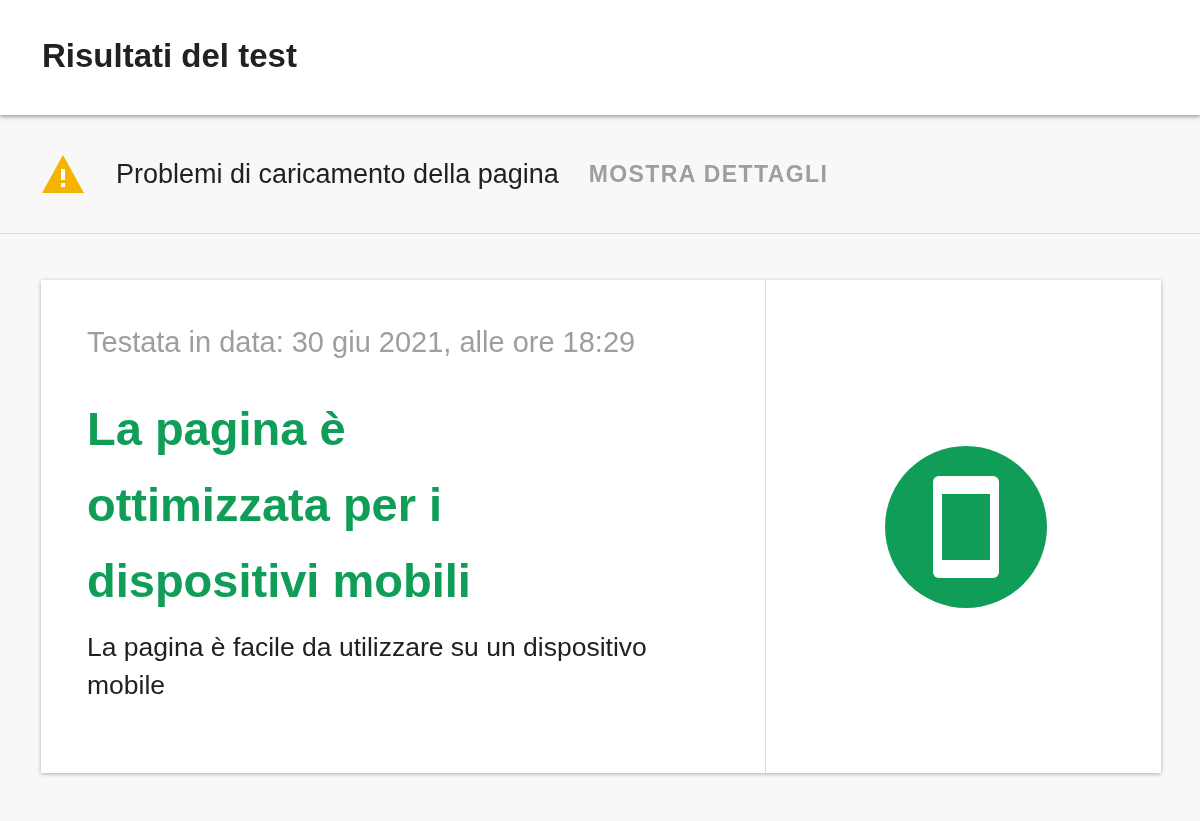 The height and width of the screenshot is (821, 1200). I want to click on page-title: Risultati del test, so click(169, 55).